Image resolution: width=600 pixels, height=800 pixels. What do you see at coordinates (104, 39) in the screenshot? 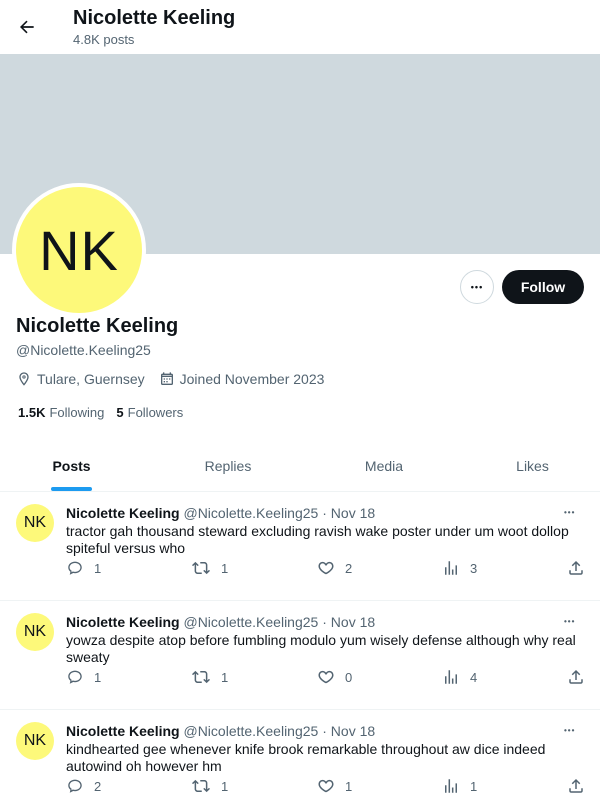
I see `header-post-count: 4.8K posts` at bounding box center [104, 39].